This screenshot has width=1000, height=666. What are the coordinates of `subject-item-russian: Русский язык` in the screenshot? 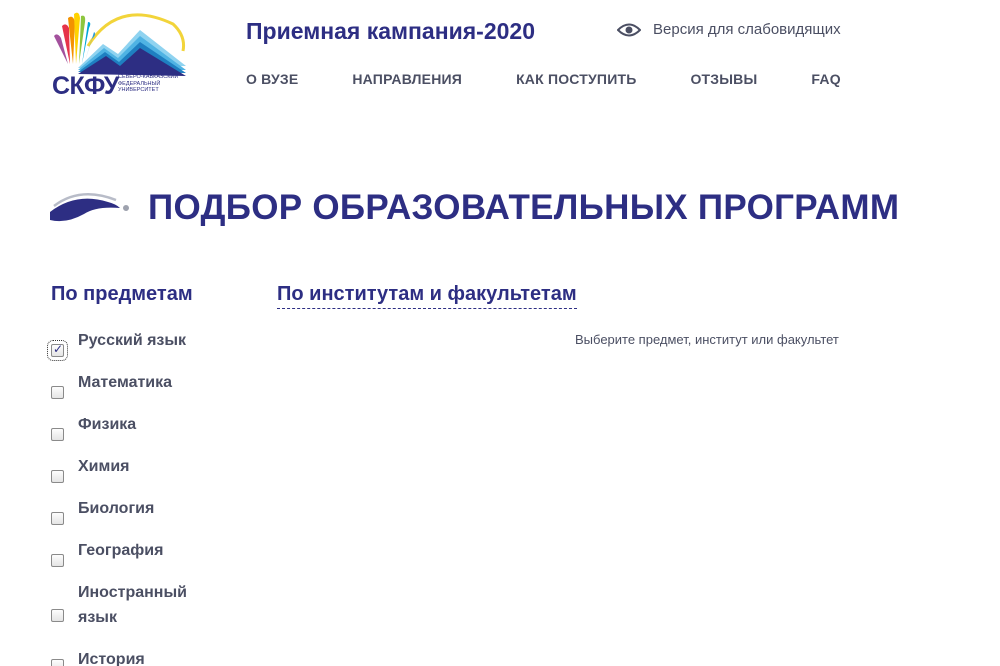 It's located at (116, 346).